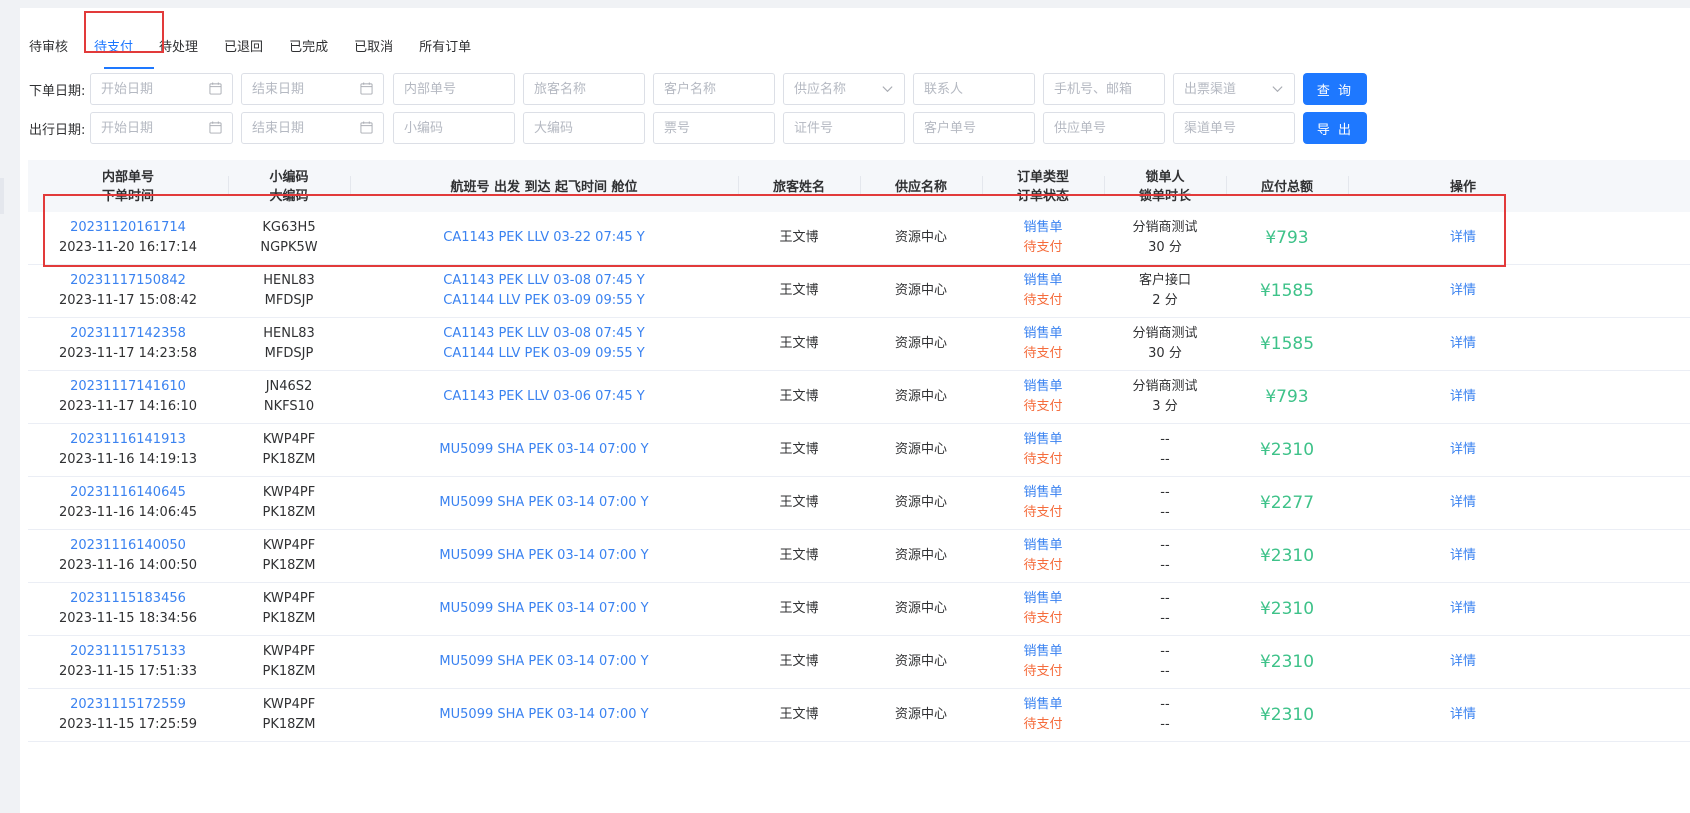 This screenshot has height=813, width=1690. Describe the element at coordinates (1335, 128) in the screenshot. I see `export-button: 导 出` at that location.